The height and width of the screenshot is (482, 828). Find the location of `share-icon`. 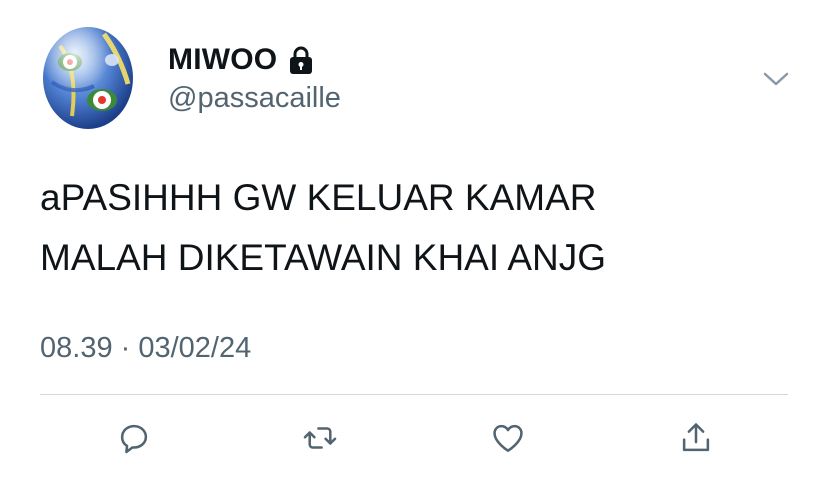

share-icon is located at coordinates (696, 437).